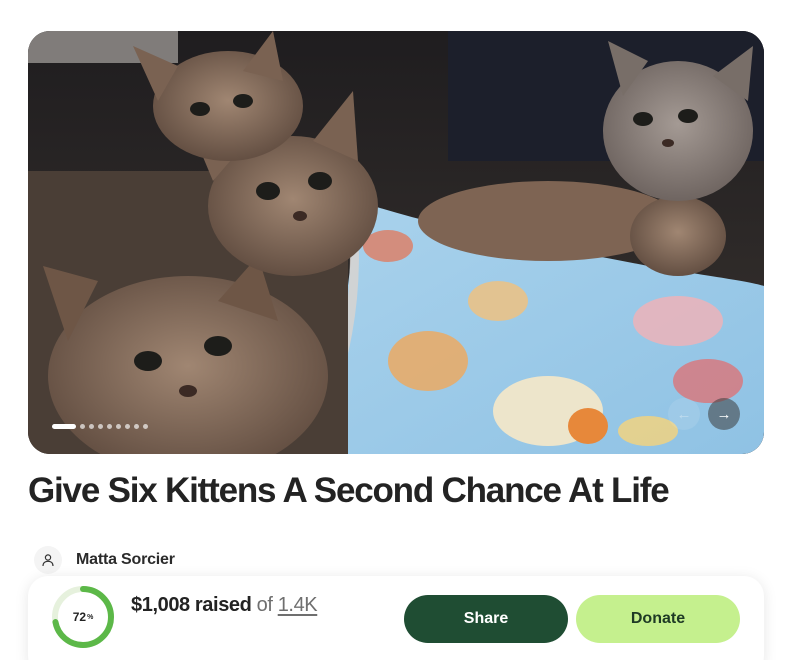 The height and width of the screenshot is (660, 790). I want to click on donate-button: Donate, so click(658, 619).